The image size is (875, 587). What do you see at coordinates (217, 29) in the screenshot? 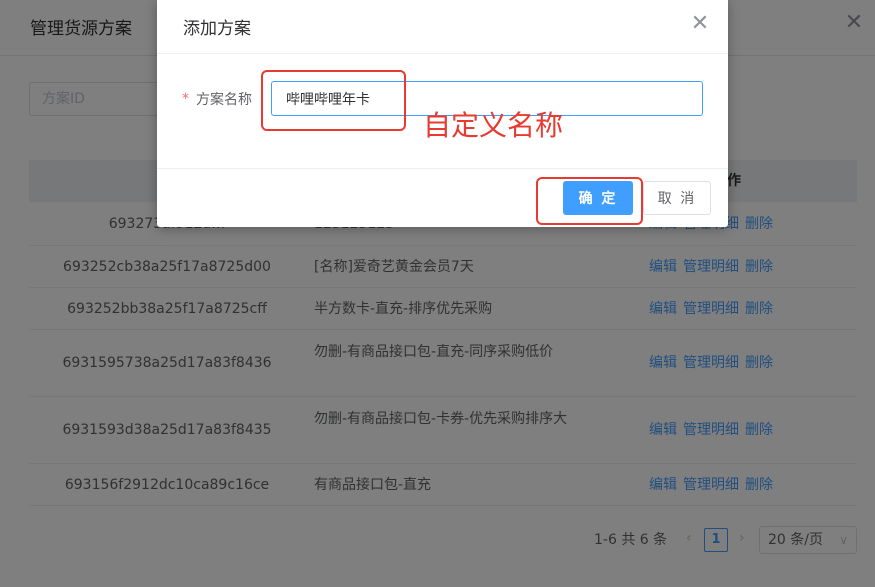
I see `dialog-title: 添加方案` at bounding box center [217, 29].